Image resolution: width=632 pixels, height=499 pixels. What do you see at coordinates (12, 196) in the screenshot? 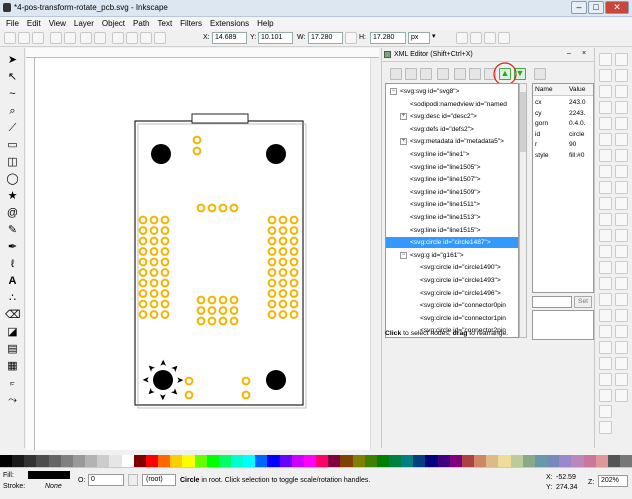
I see `star-tool-icon: ★` at bounding box center [12, 196].